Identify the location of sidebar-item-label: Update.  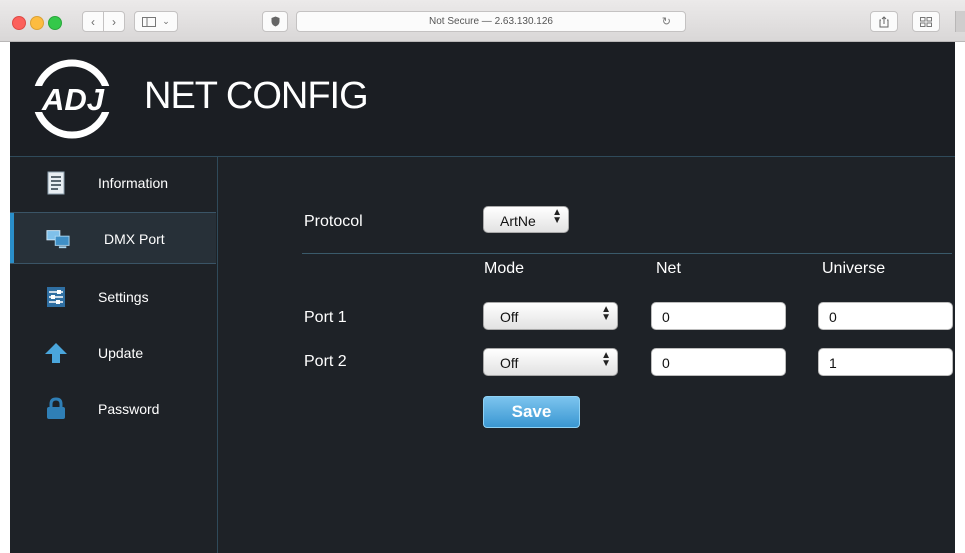
(121, 353).